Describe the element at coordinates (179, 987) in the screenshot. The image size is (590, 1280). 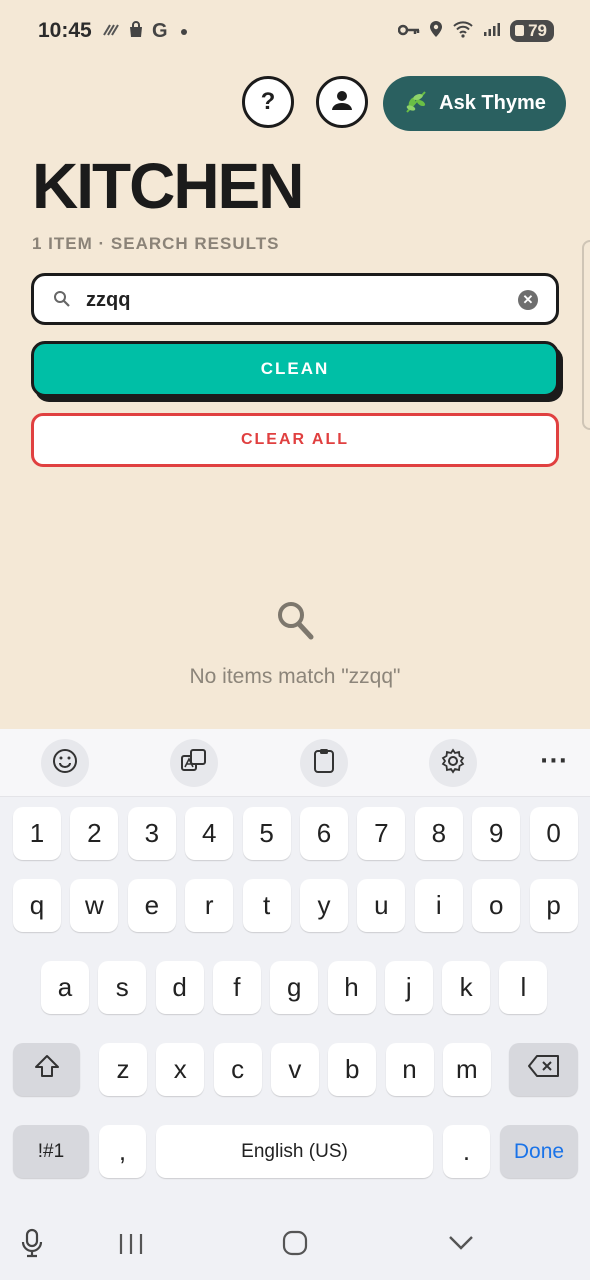
I see `key-d: d` at that location.